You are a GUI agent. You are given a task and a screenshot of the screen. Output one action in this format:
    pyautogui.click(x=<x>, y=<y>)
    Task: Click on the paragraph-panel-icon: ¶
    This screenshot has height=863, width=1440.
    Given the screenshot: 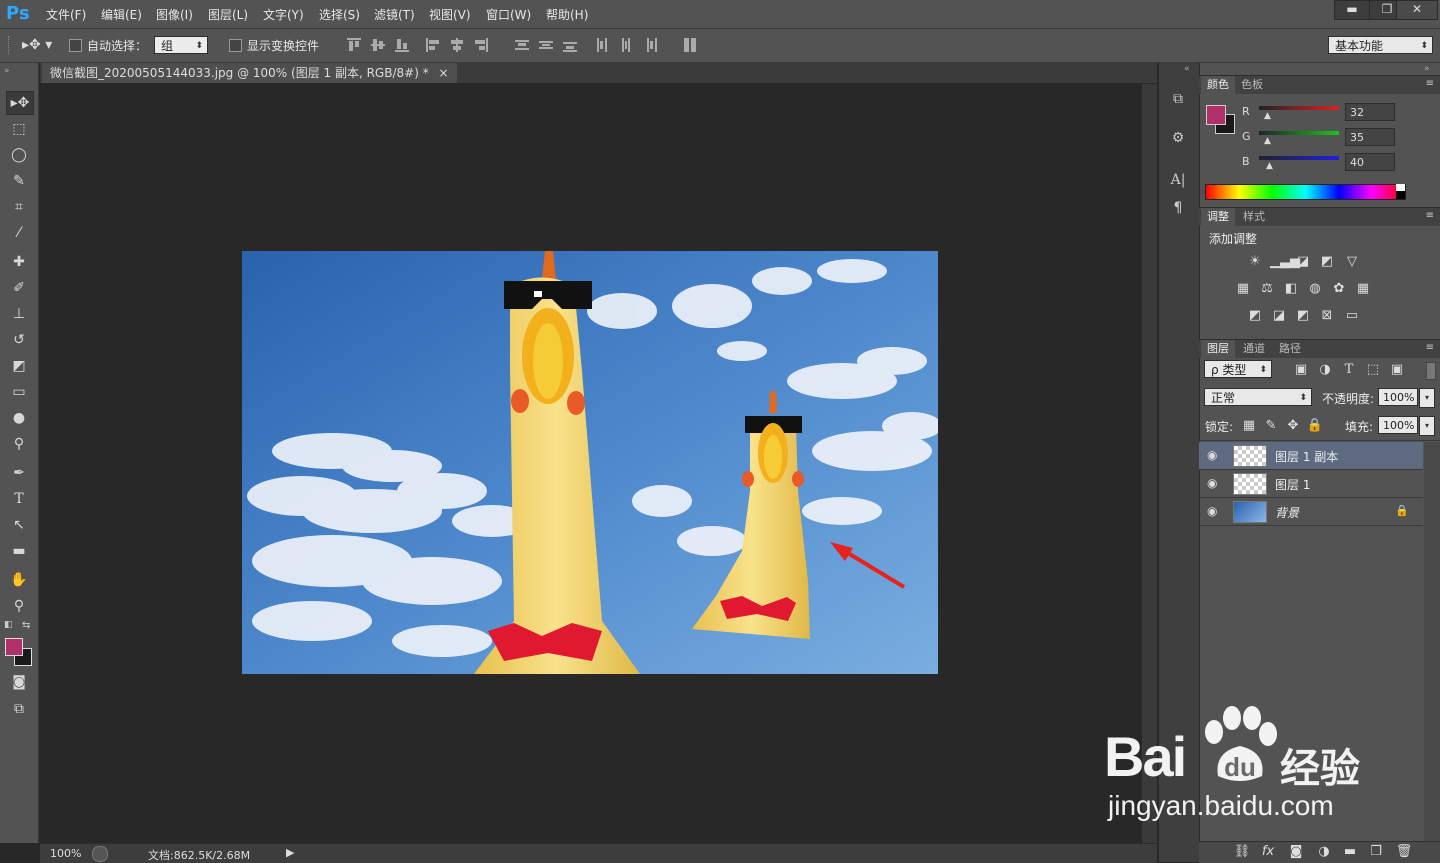 What is the action you would take?
    pyautogui.click(x=1178, y=208)
    